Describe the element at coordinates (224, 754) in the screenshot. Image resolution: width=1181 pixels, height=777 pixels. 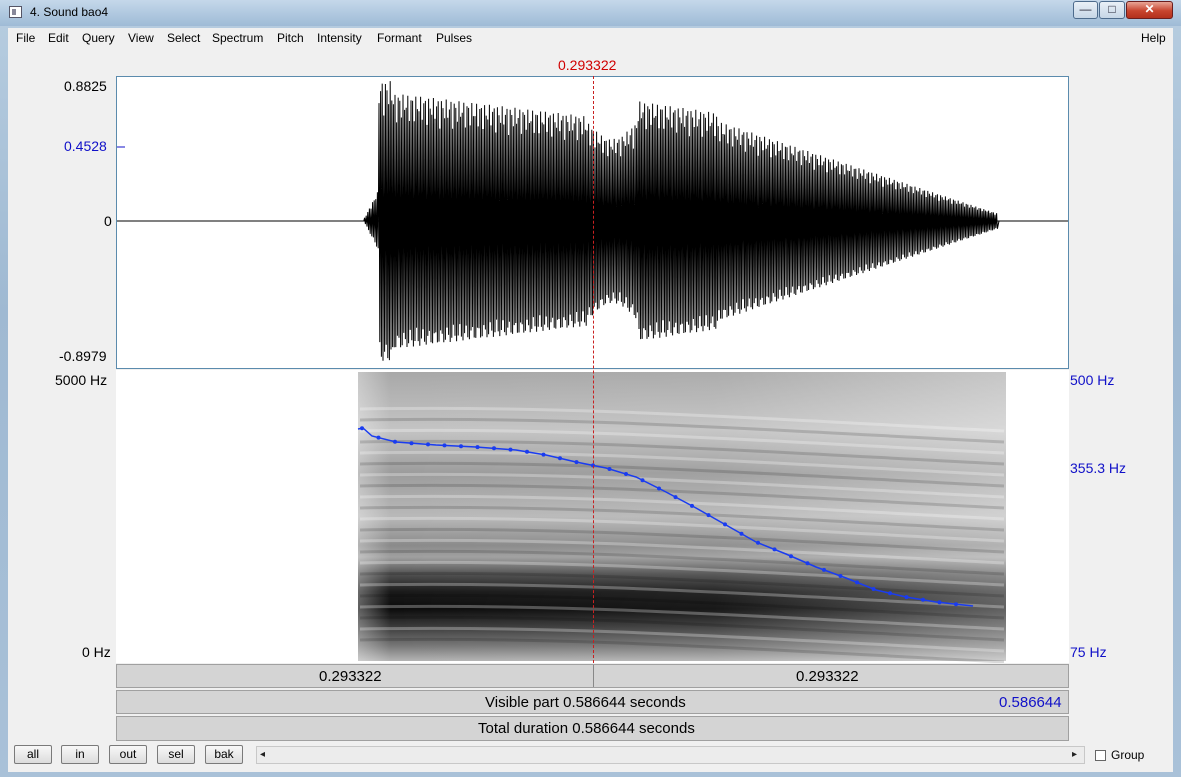
I see `bak-button: bak` at that location.